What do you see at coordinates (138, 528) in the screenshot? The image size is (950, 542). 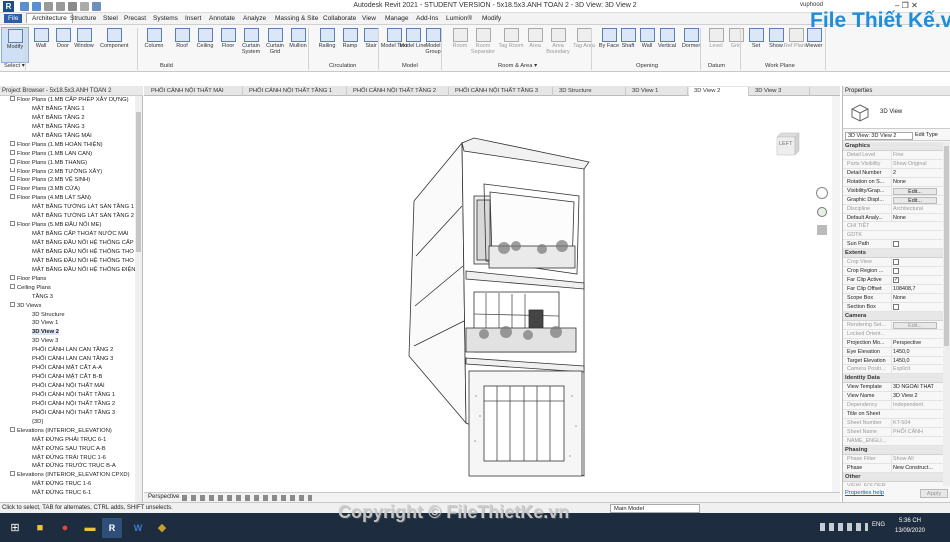 I see `word-icon: W` at bounding box center [138, 528].